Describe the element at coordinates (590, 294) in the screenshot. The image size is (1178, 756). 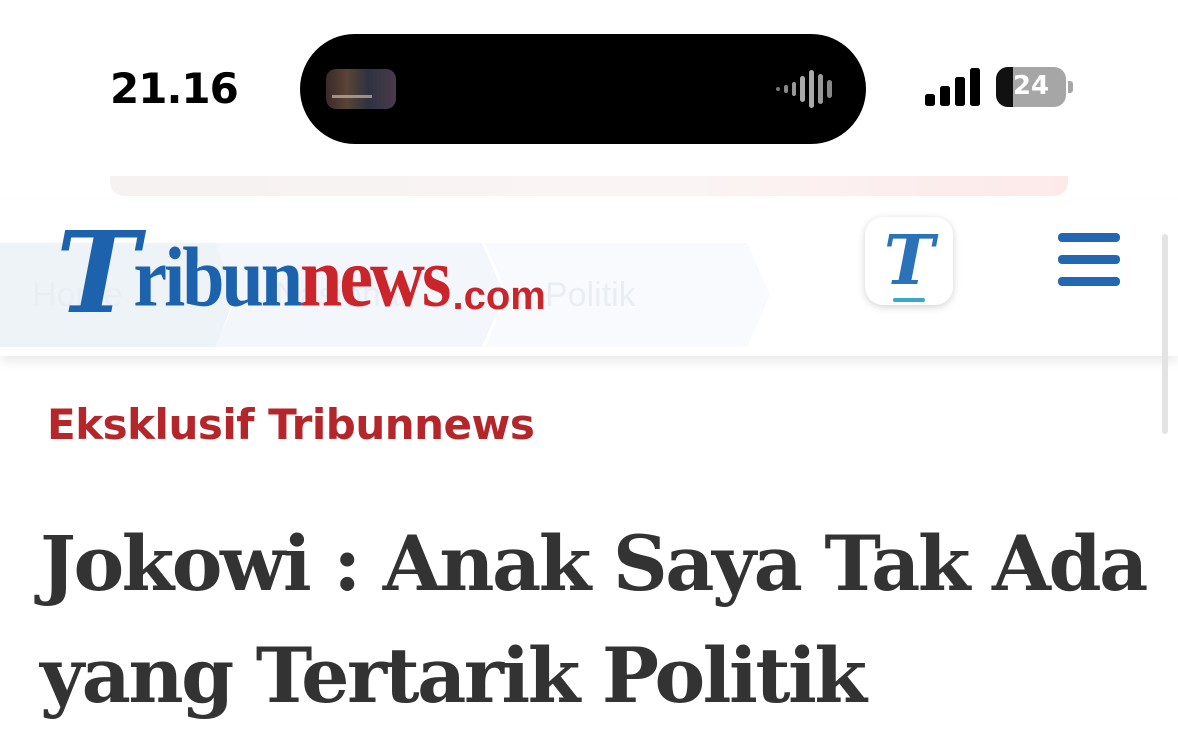
I see `breadcrumb-politik-label: Politik` at that location.